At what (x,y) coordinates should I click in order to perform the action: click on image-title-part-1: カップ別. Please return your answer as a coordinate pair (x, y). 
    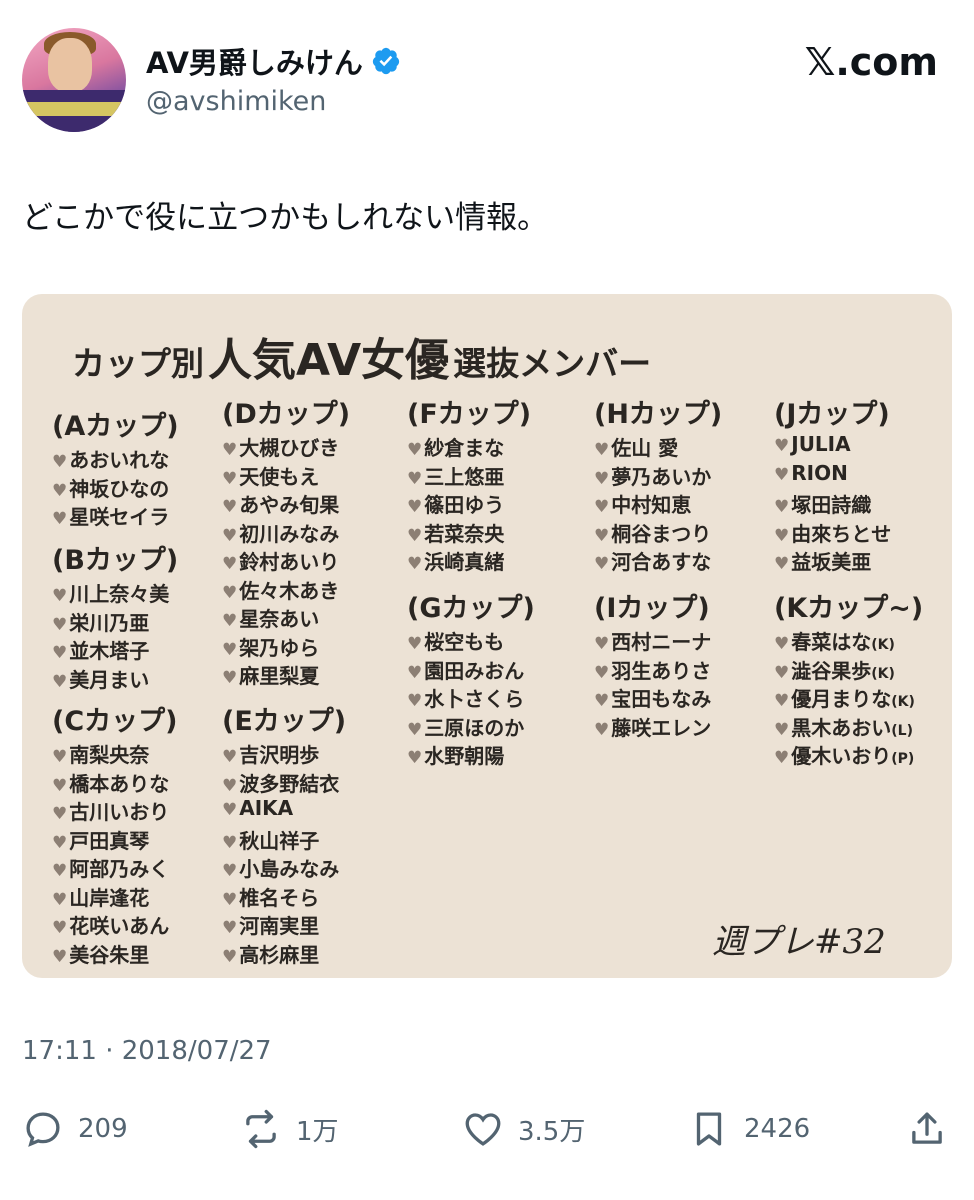
    Looking at the image, I should click on (138, 363).